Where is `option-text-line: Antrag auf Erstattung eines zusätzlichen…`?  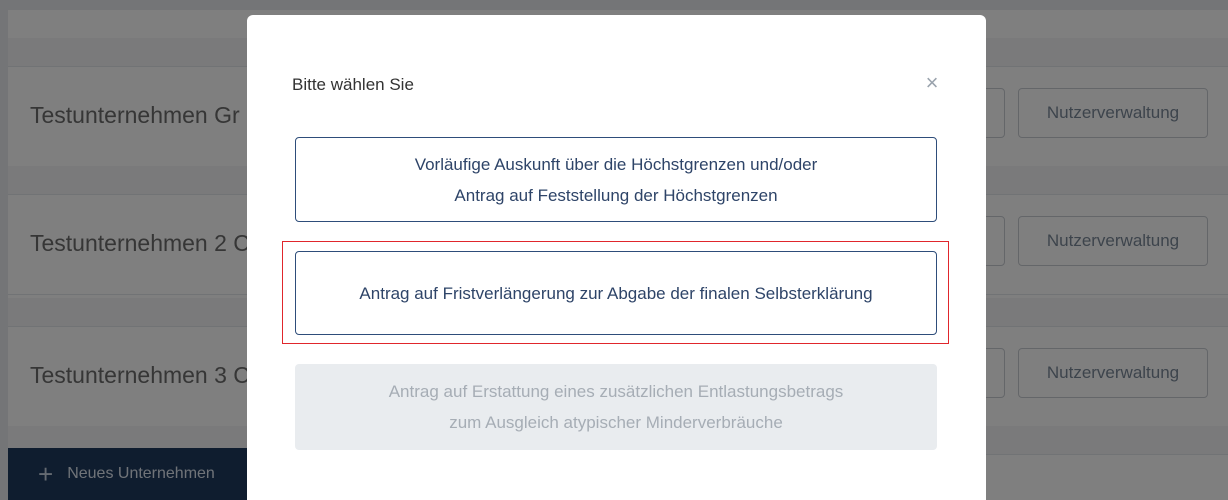
option-text-line: Antrag auf Erstattung eines zusätzlichen… is located at coordinates (616, 391).